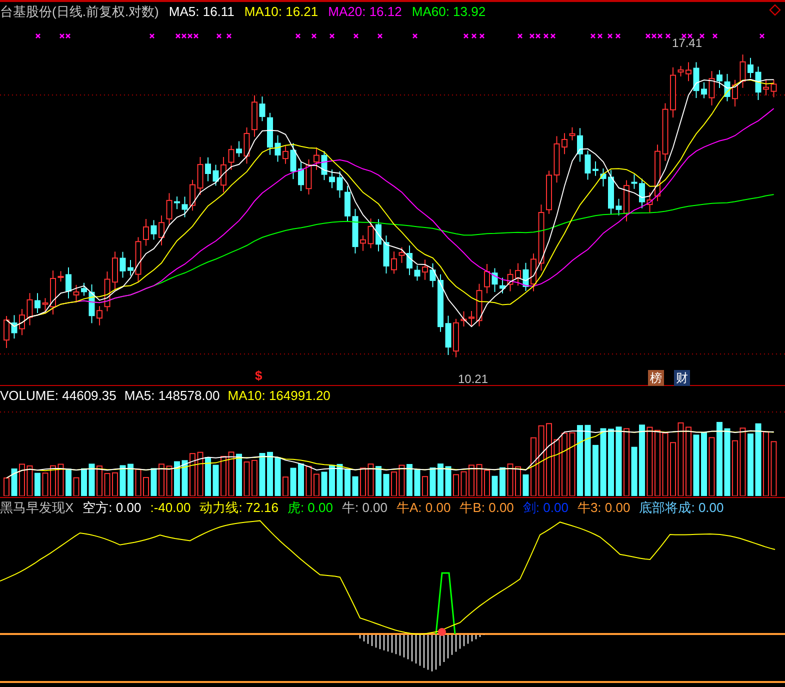  What do you see at coordinates (365, 507) in the screenshot?
I see `legend-value: 牛: 0.00` at bounding box center [365, 507].